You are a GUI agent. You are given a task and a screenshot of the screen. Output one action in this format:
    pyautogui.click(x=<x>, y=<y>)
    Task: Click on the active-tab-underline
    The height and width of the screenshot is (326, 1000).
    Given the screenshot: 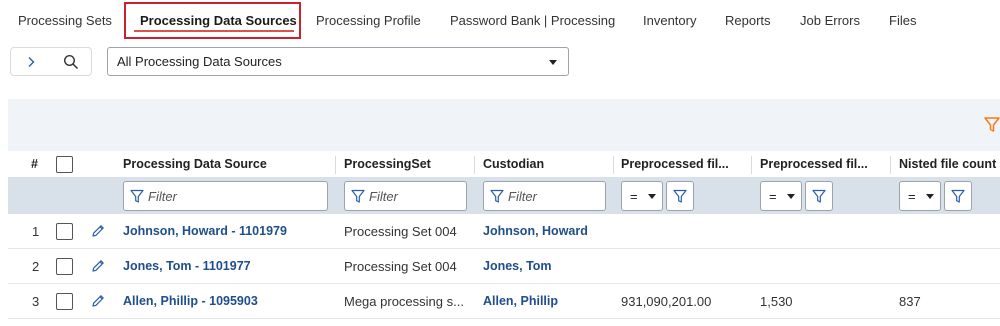 What is the action you would take?
    pyautogui.click(x=214, y=31)
    